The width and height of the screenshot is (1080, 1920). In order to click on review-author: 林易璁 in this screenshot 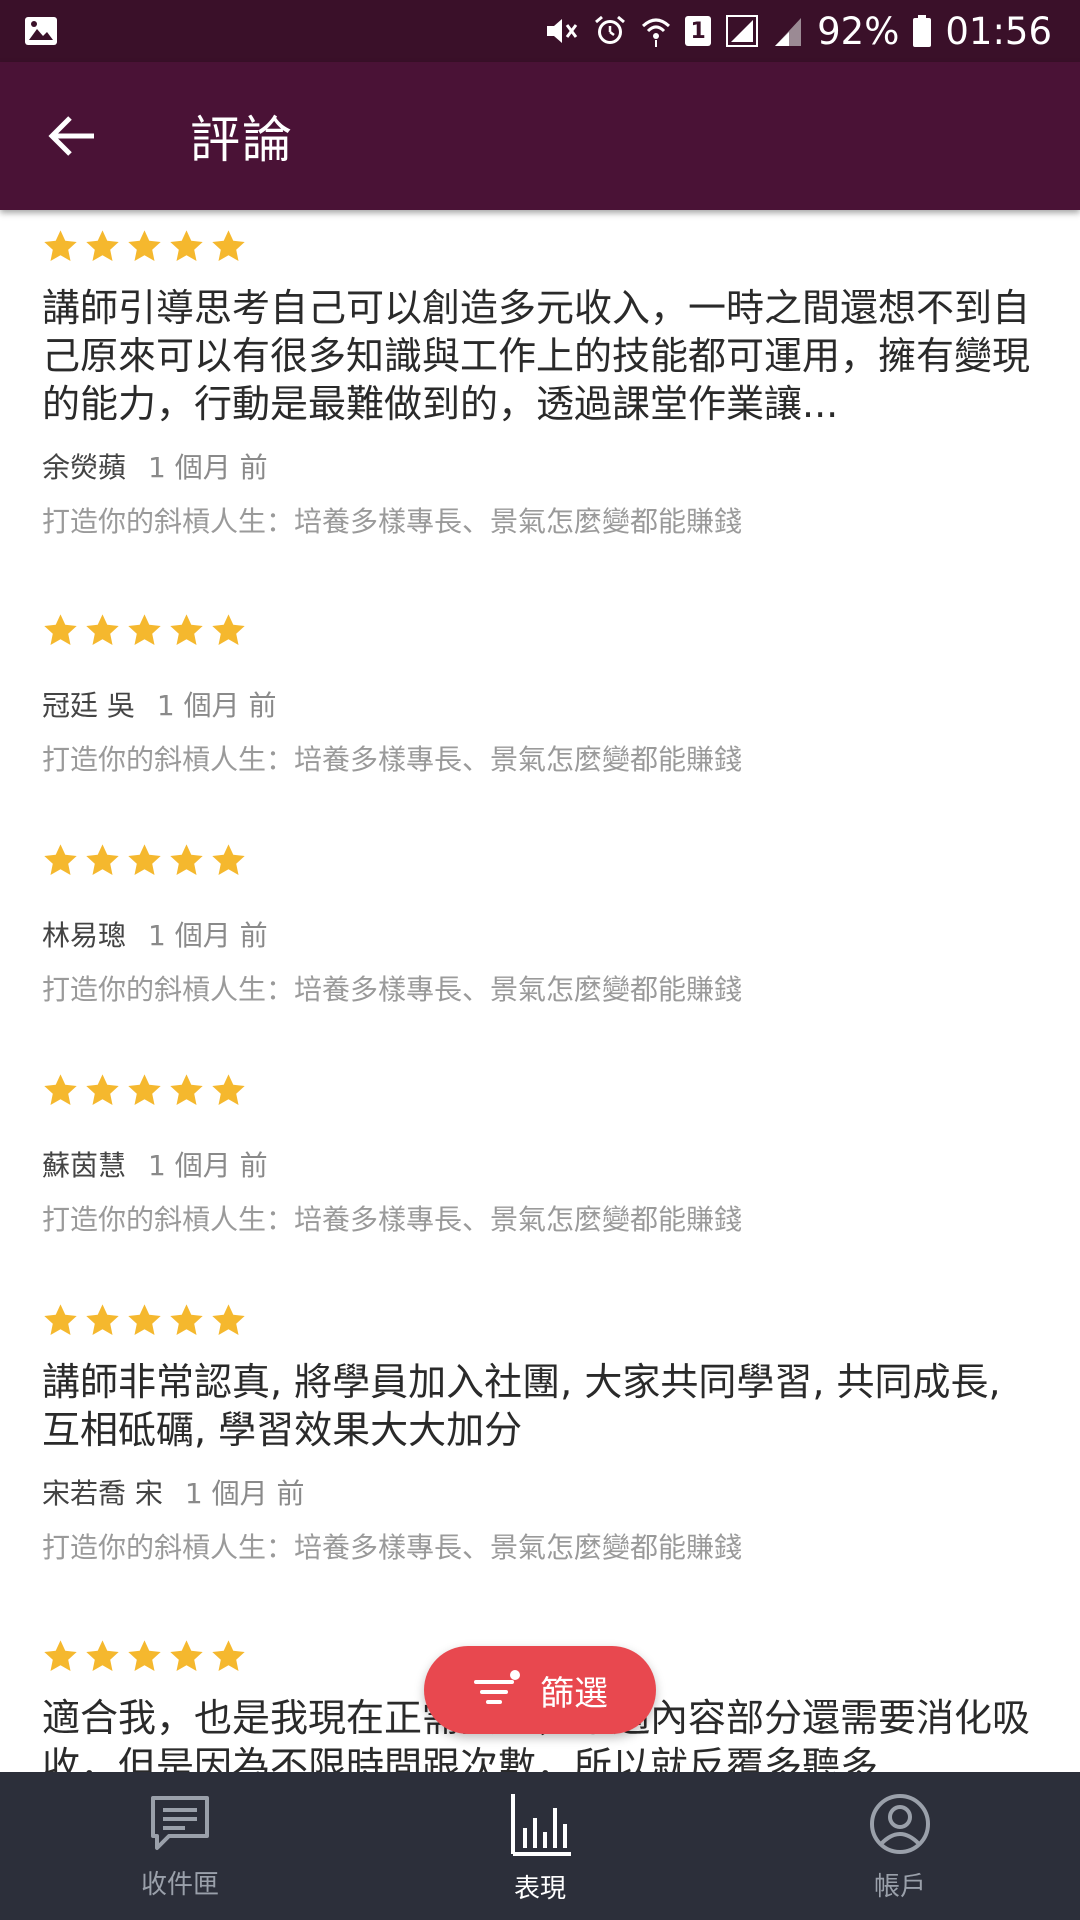, I will do `click(84, 935)`.